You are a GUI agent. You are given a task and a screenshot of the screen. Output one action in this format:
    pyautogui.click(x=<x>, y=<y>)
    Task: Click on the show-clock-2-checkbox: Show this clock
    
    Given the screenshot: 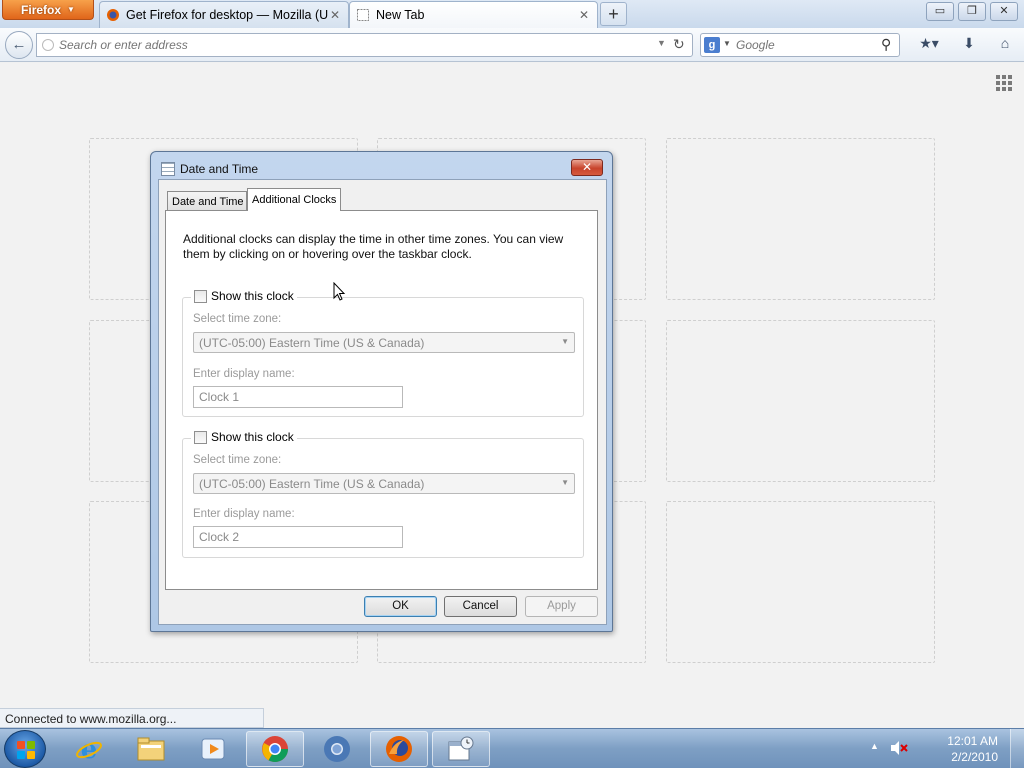 What is the action you would take?
    pyautogui.click(x=244, y=437)
    